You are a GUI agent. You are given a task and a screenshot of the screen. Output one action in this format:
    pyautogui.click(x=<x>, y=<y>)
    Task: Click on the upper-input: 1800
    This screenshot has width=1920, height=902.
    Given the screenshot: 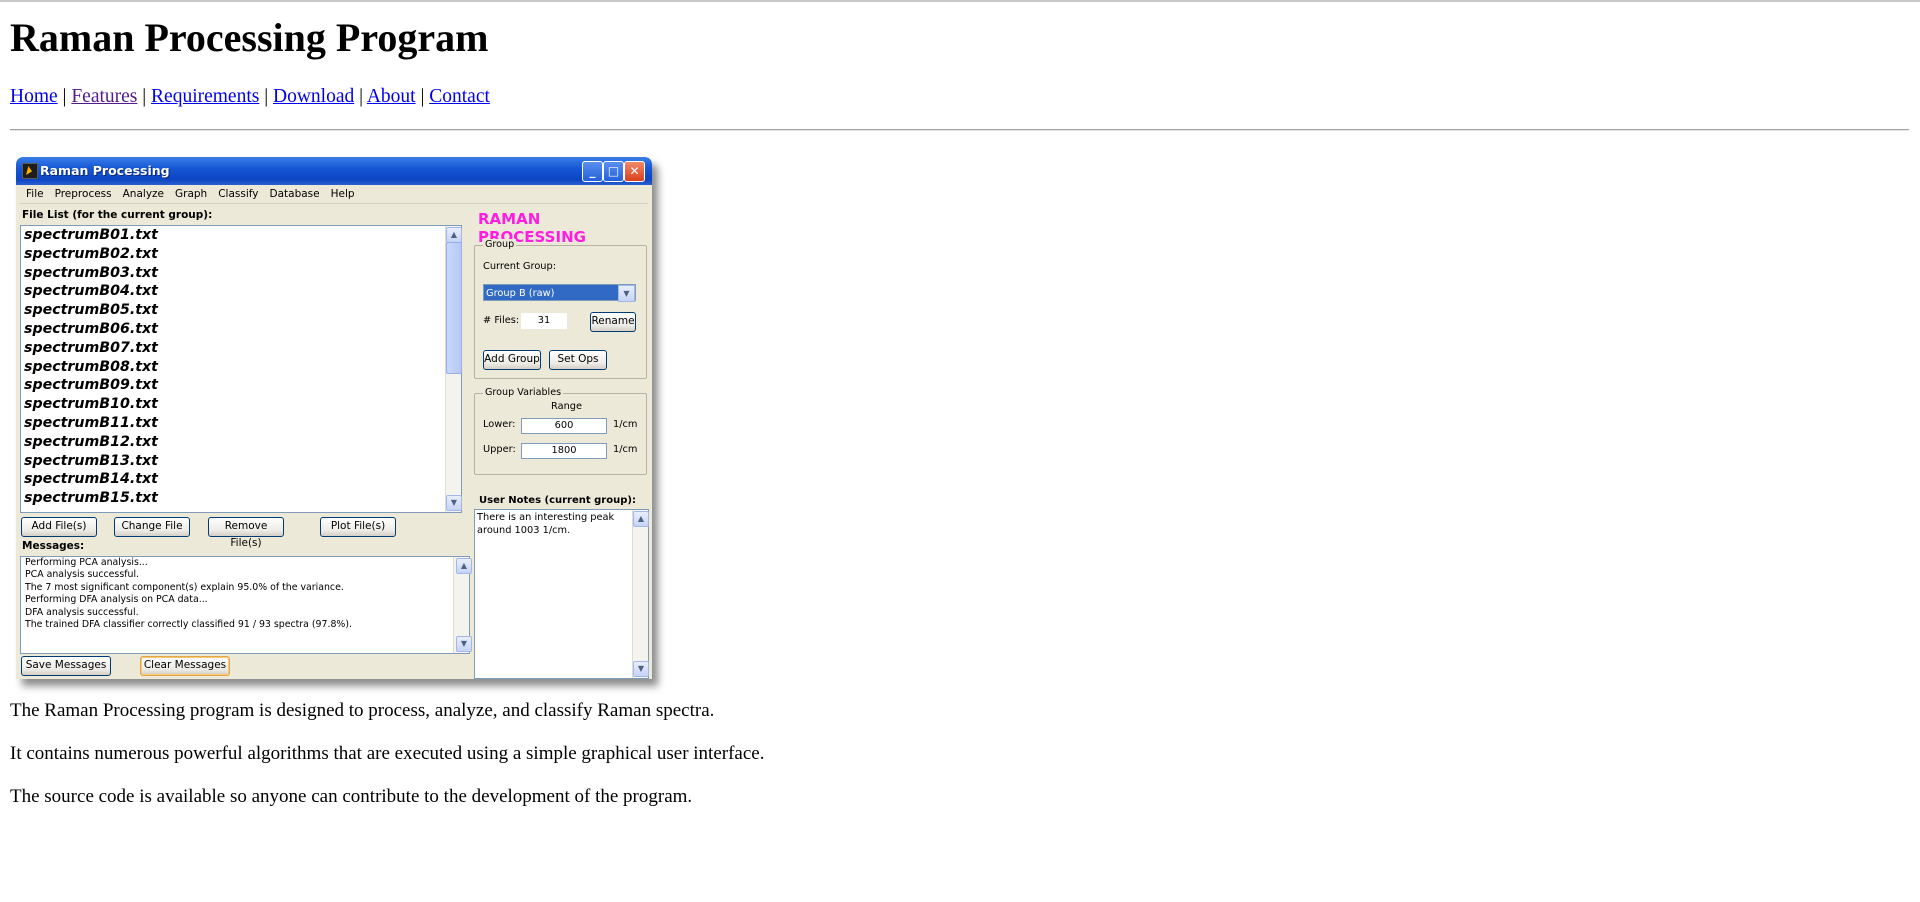 What is the action you would take?
    pyautogui.click(x=564, y=451)
    